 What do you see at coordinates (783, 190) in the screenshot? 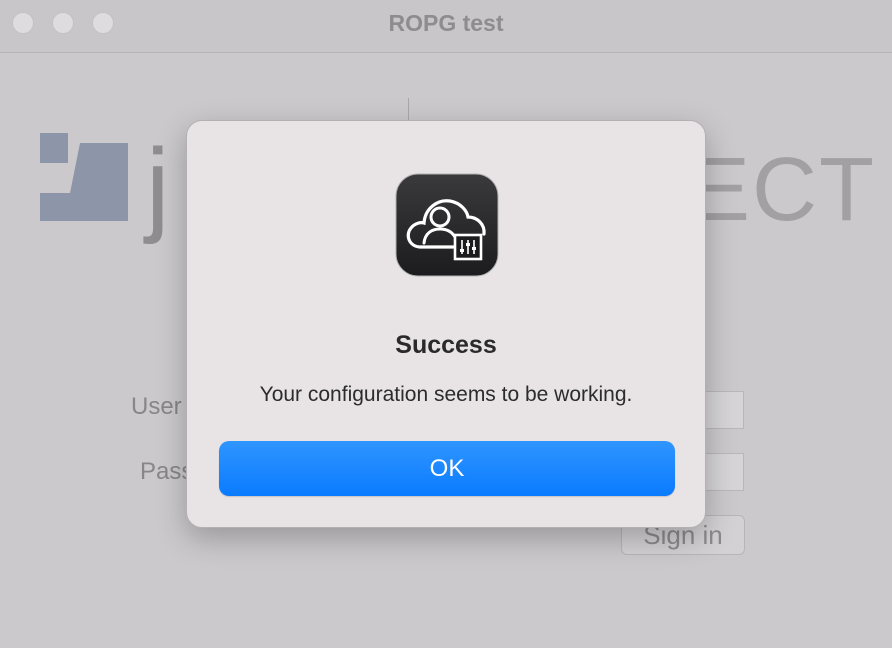
I see `logo-right-text: ECT` at bounding box center [783, 190].